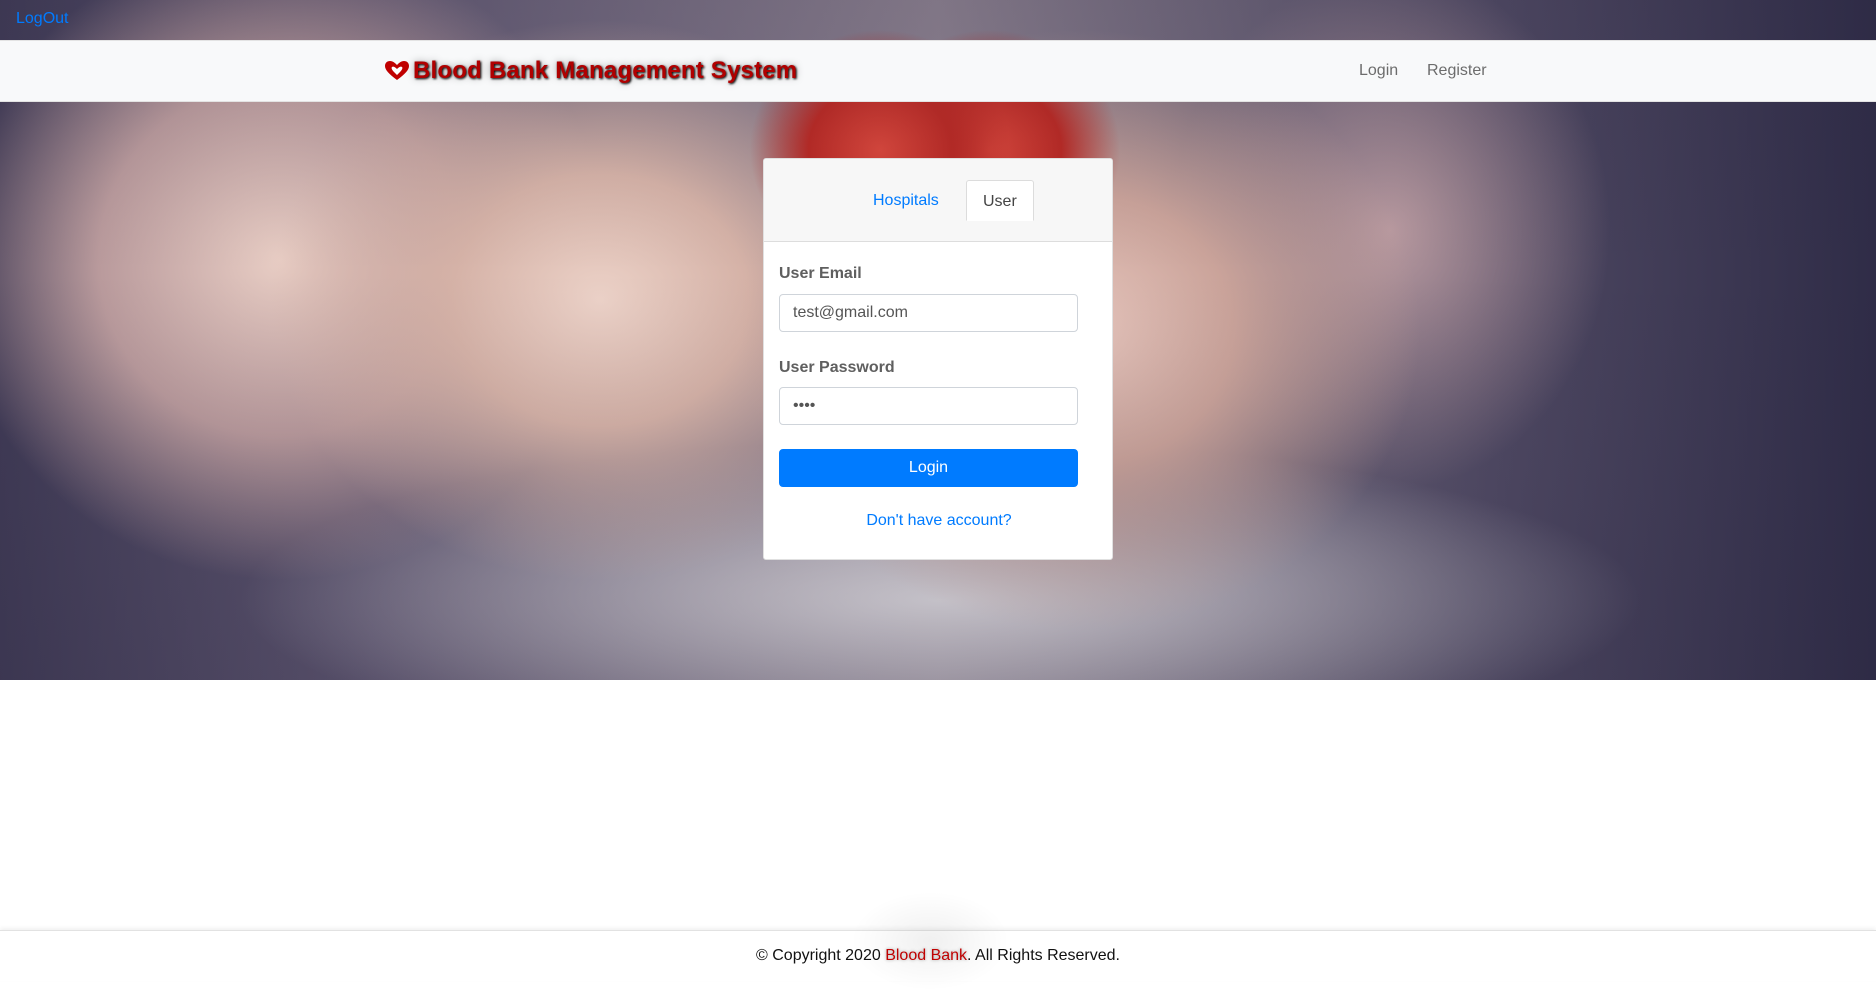  What do you see at coordinates (906, 200) in the screenshot?
I see `tab-hospitals: Hospitals` at bounding box center [906, 200].